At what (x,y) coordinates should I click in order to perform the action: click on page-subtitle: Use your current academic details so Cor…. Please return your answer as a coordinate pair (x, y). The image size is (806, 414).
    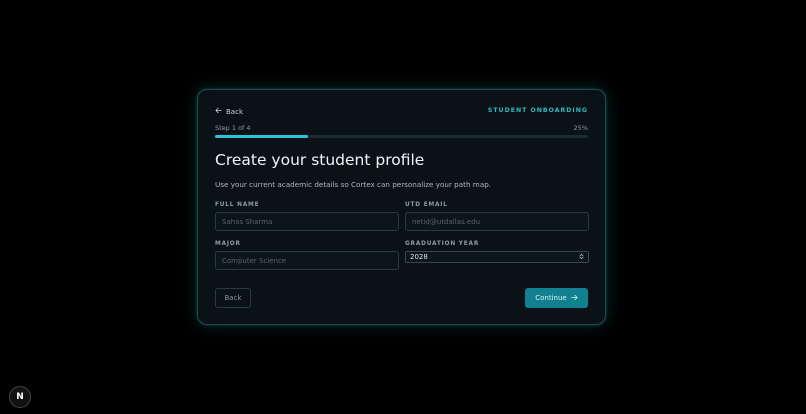
    Looking at the image, I should click on (353, 184).